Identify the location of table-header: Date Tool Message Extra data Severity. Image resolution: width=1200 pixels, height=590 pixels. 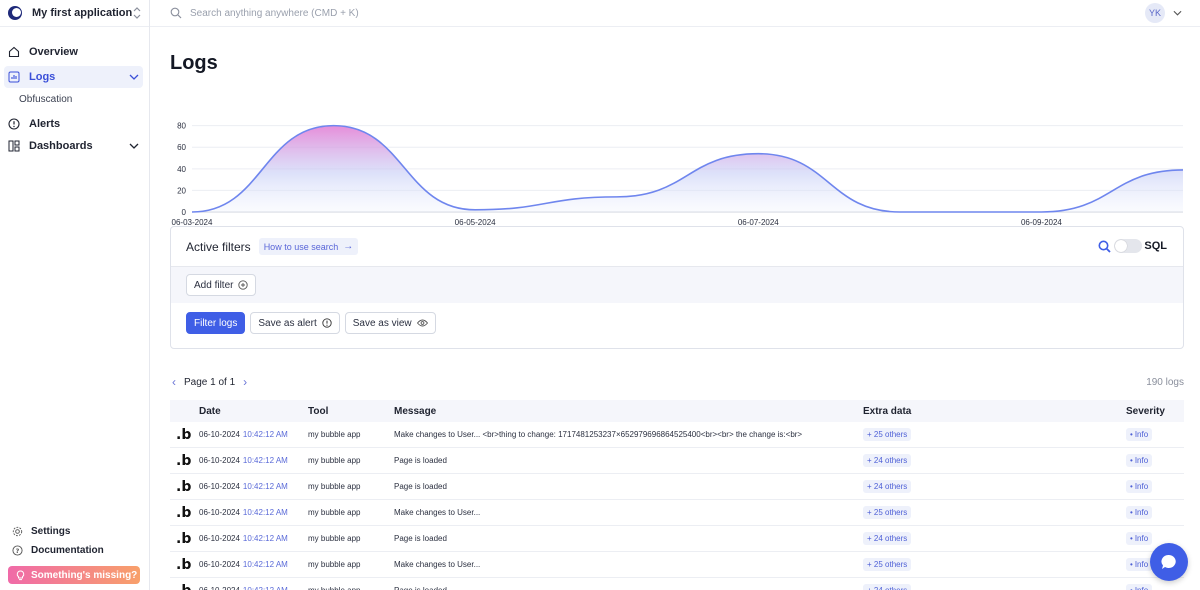
(677, 411).